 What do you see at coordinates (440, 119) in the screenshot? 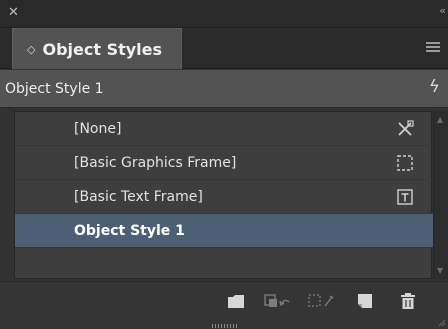
I see `scroll-up-arrow-icon: ▲` at bounding box center [440, 119].